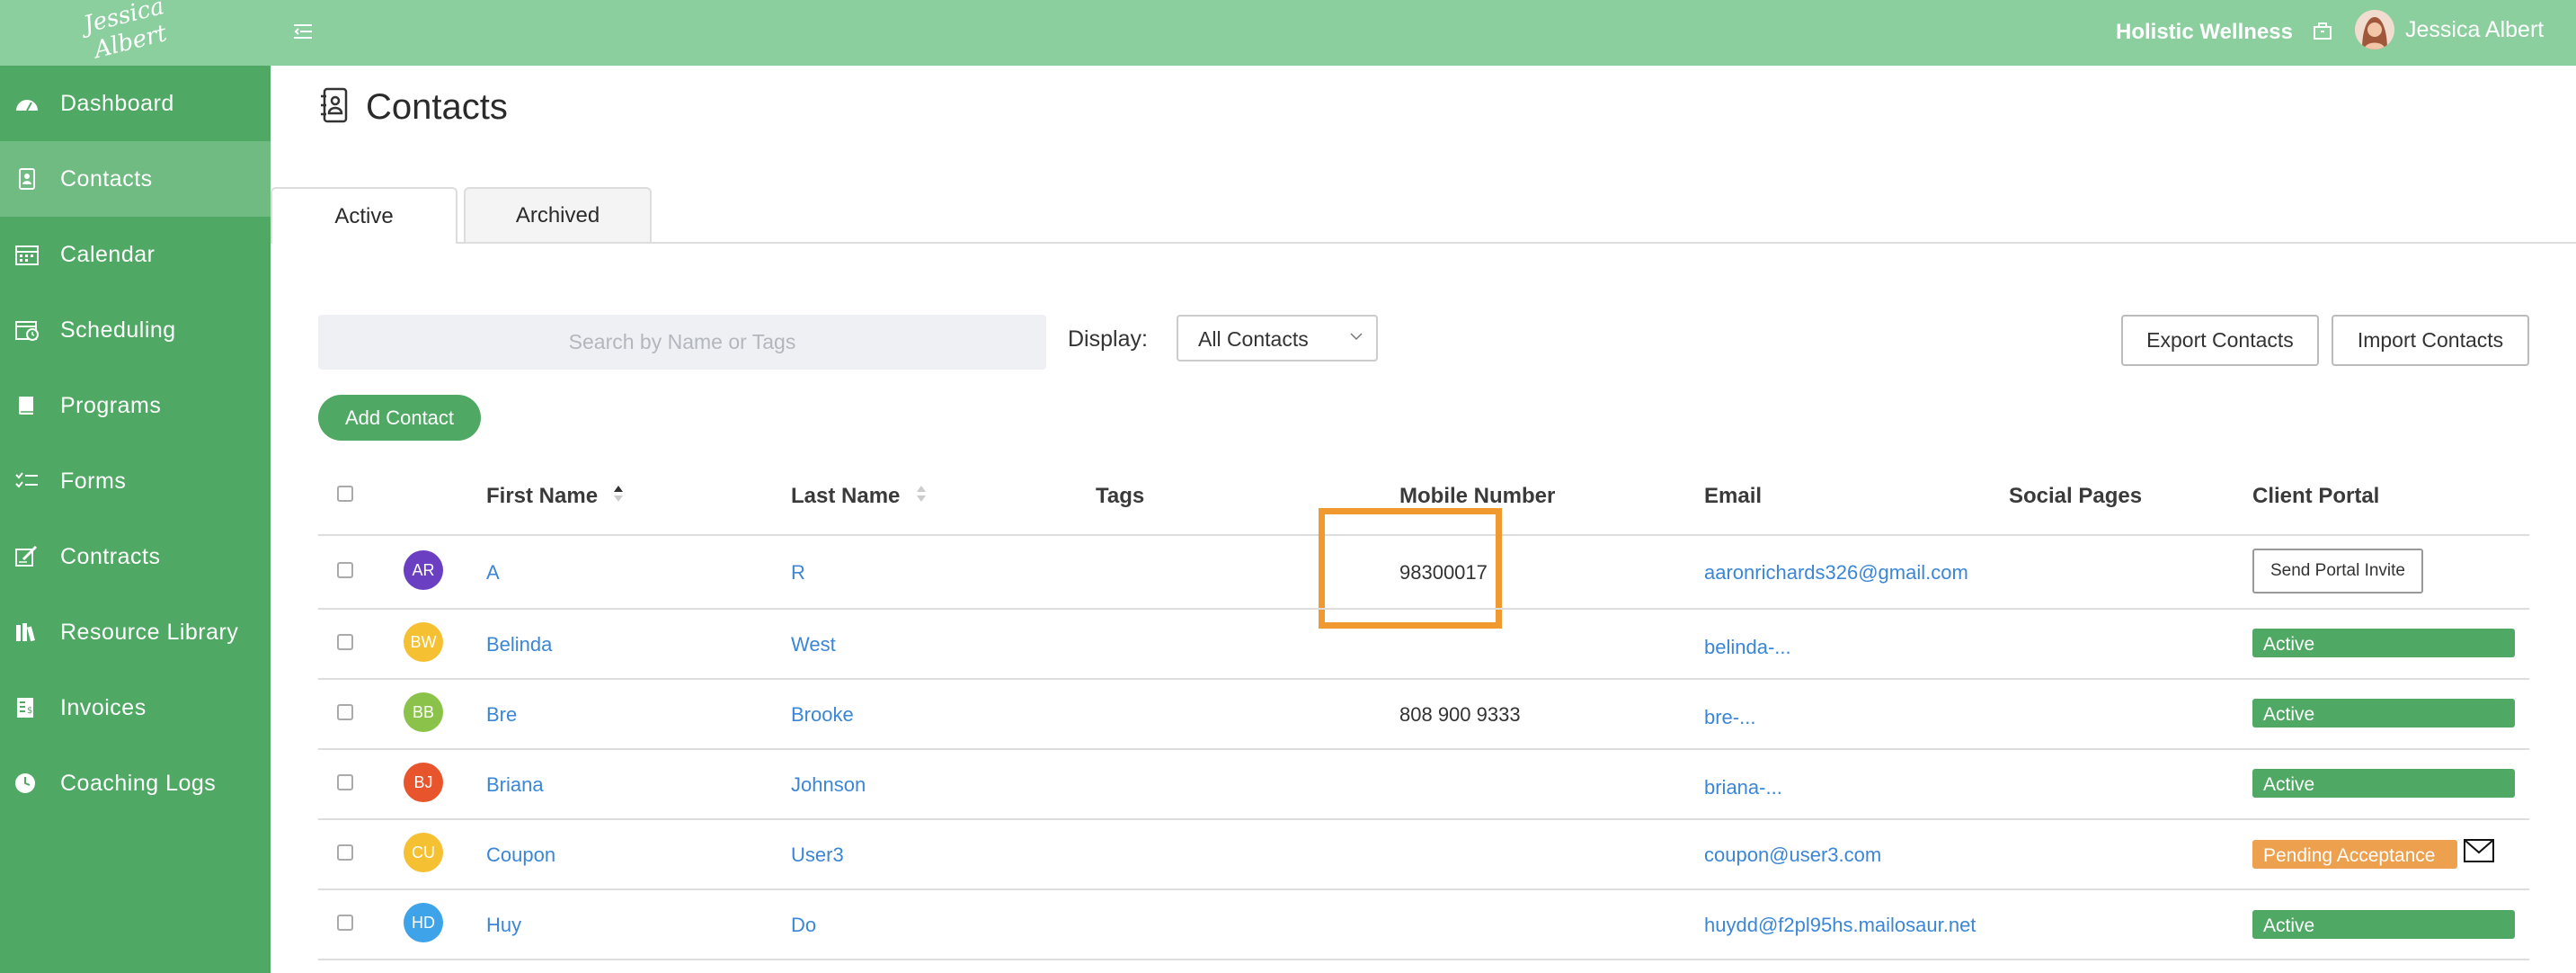 The height and width of the screenshot is (973, 2576). Describe the element at coordinates (1423, 535) in the screenshot. I see `table-header-divider` at that location.